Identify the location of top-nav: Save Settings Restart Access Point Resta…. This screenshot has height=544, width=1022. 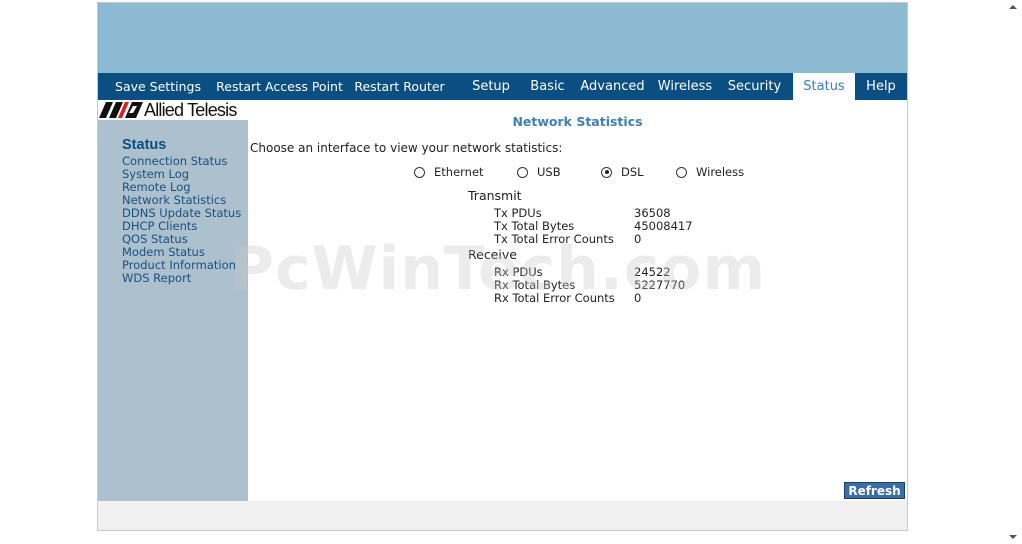
(502, 86).